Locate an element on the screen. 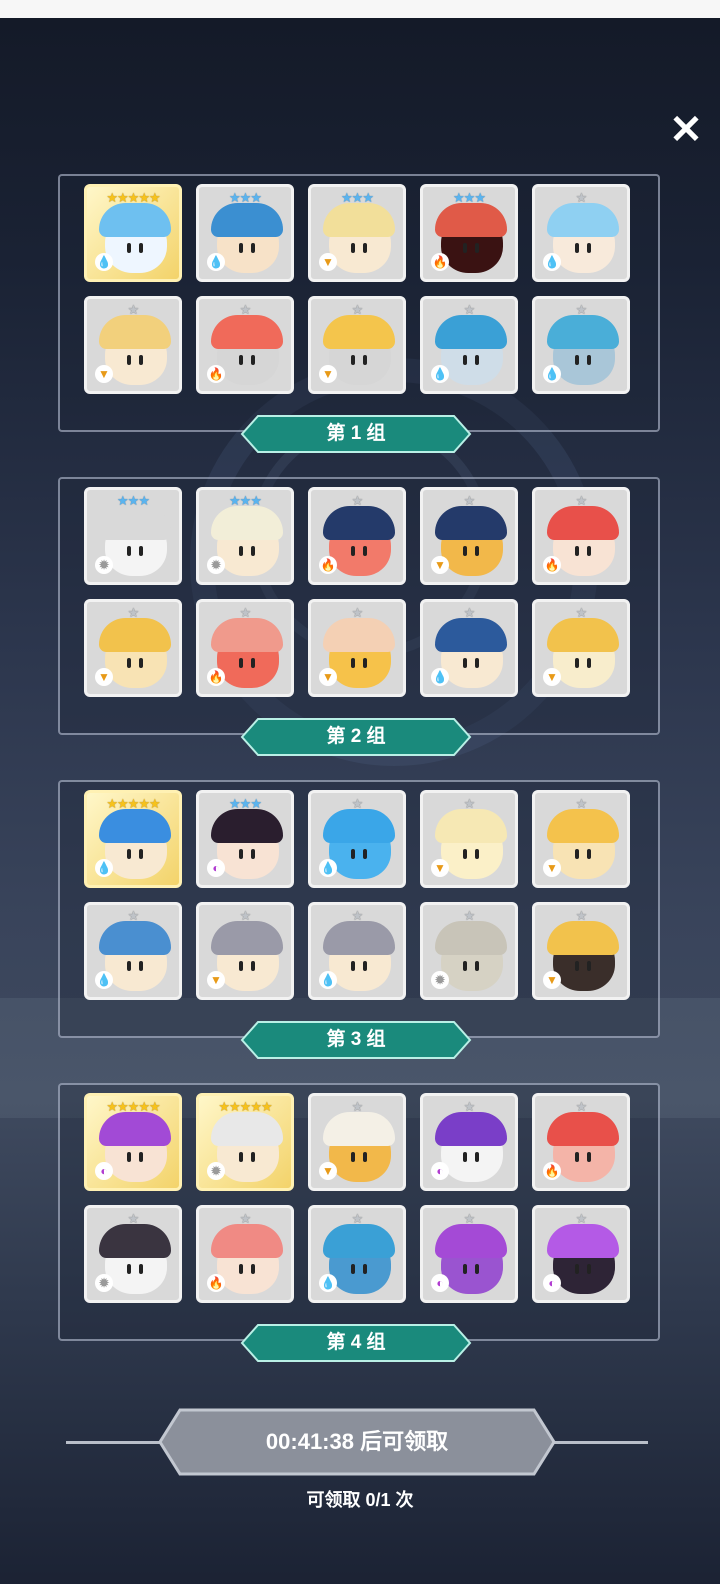 Image resolution: width=720 pixels, height=1584 pixels. dark-element-icon: ◐ is located at coordinates (440, 1171).